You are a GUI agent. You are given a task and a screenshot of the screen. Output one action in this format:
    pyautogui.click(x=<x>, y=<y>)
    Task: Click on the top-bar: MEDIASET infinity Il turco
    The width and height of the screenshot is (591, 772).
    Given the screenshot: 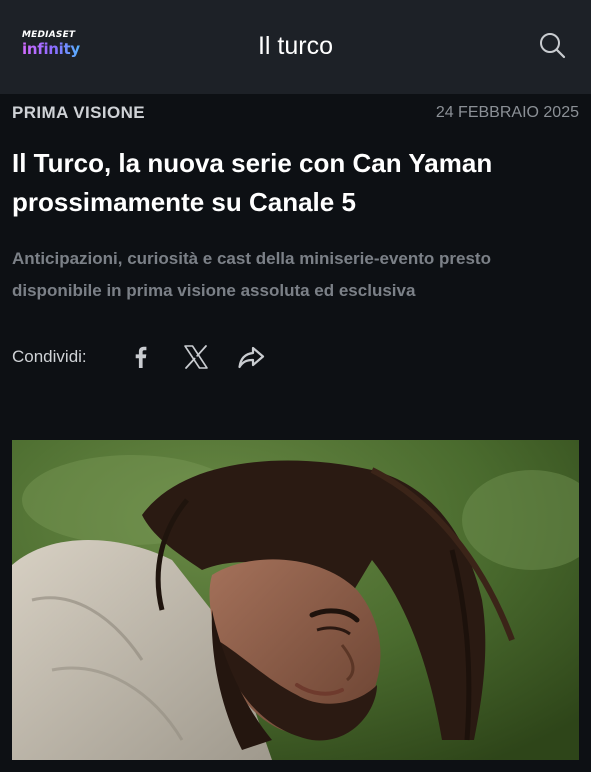 What is the action you would take?
    pyautogui.click(x=295, y=47)
    